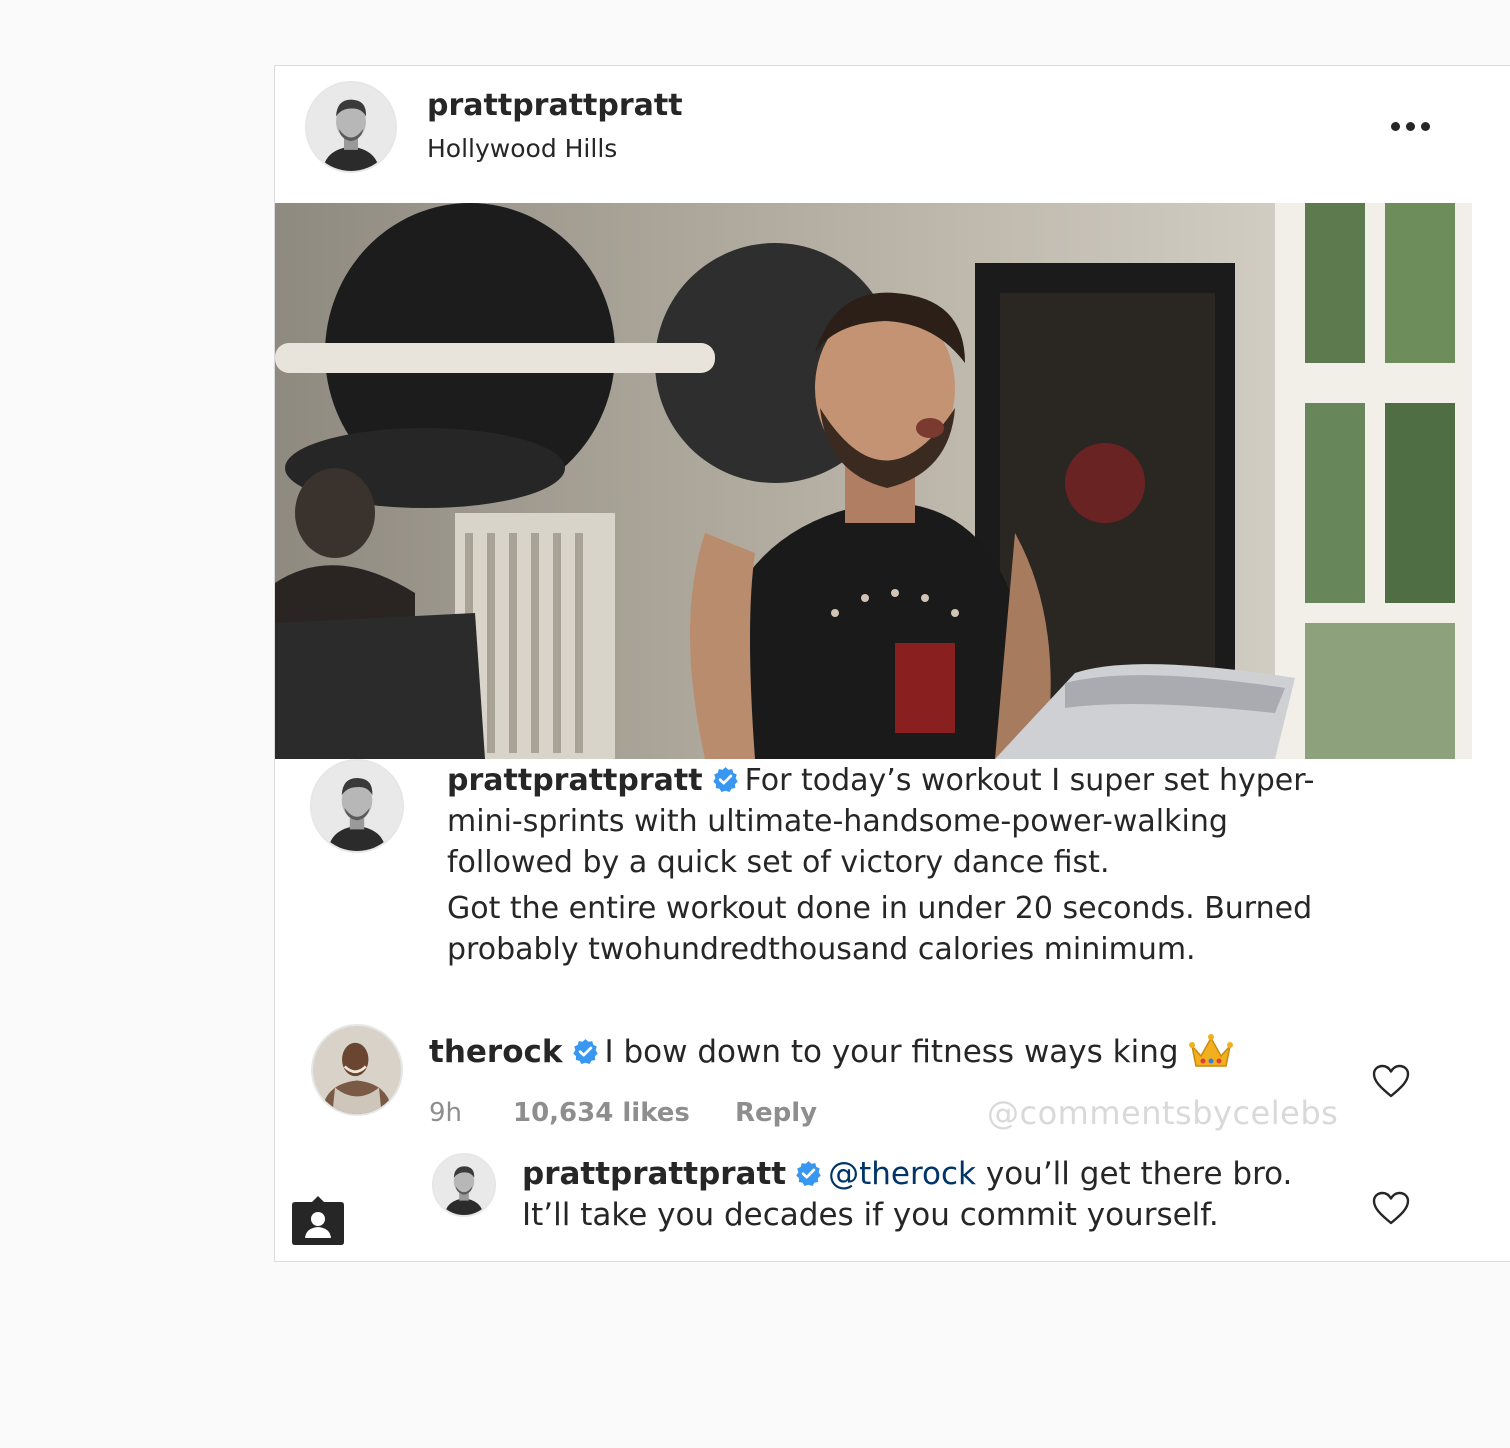 Image resolution: width=1510 pixels, height=1448 pixels. What do you see at coordinates (496, 1052) in the screenshot?
I see `comment-username: therock` at bounding box center [496, 1052].